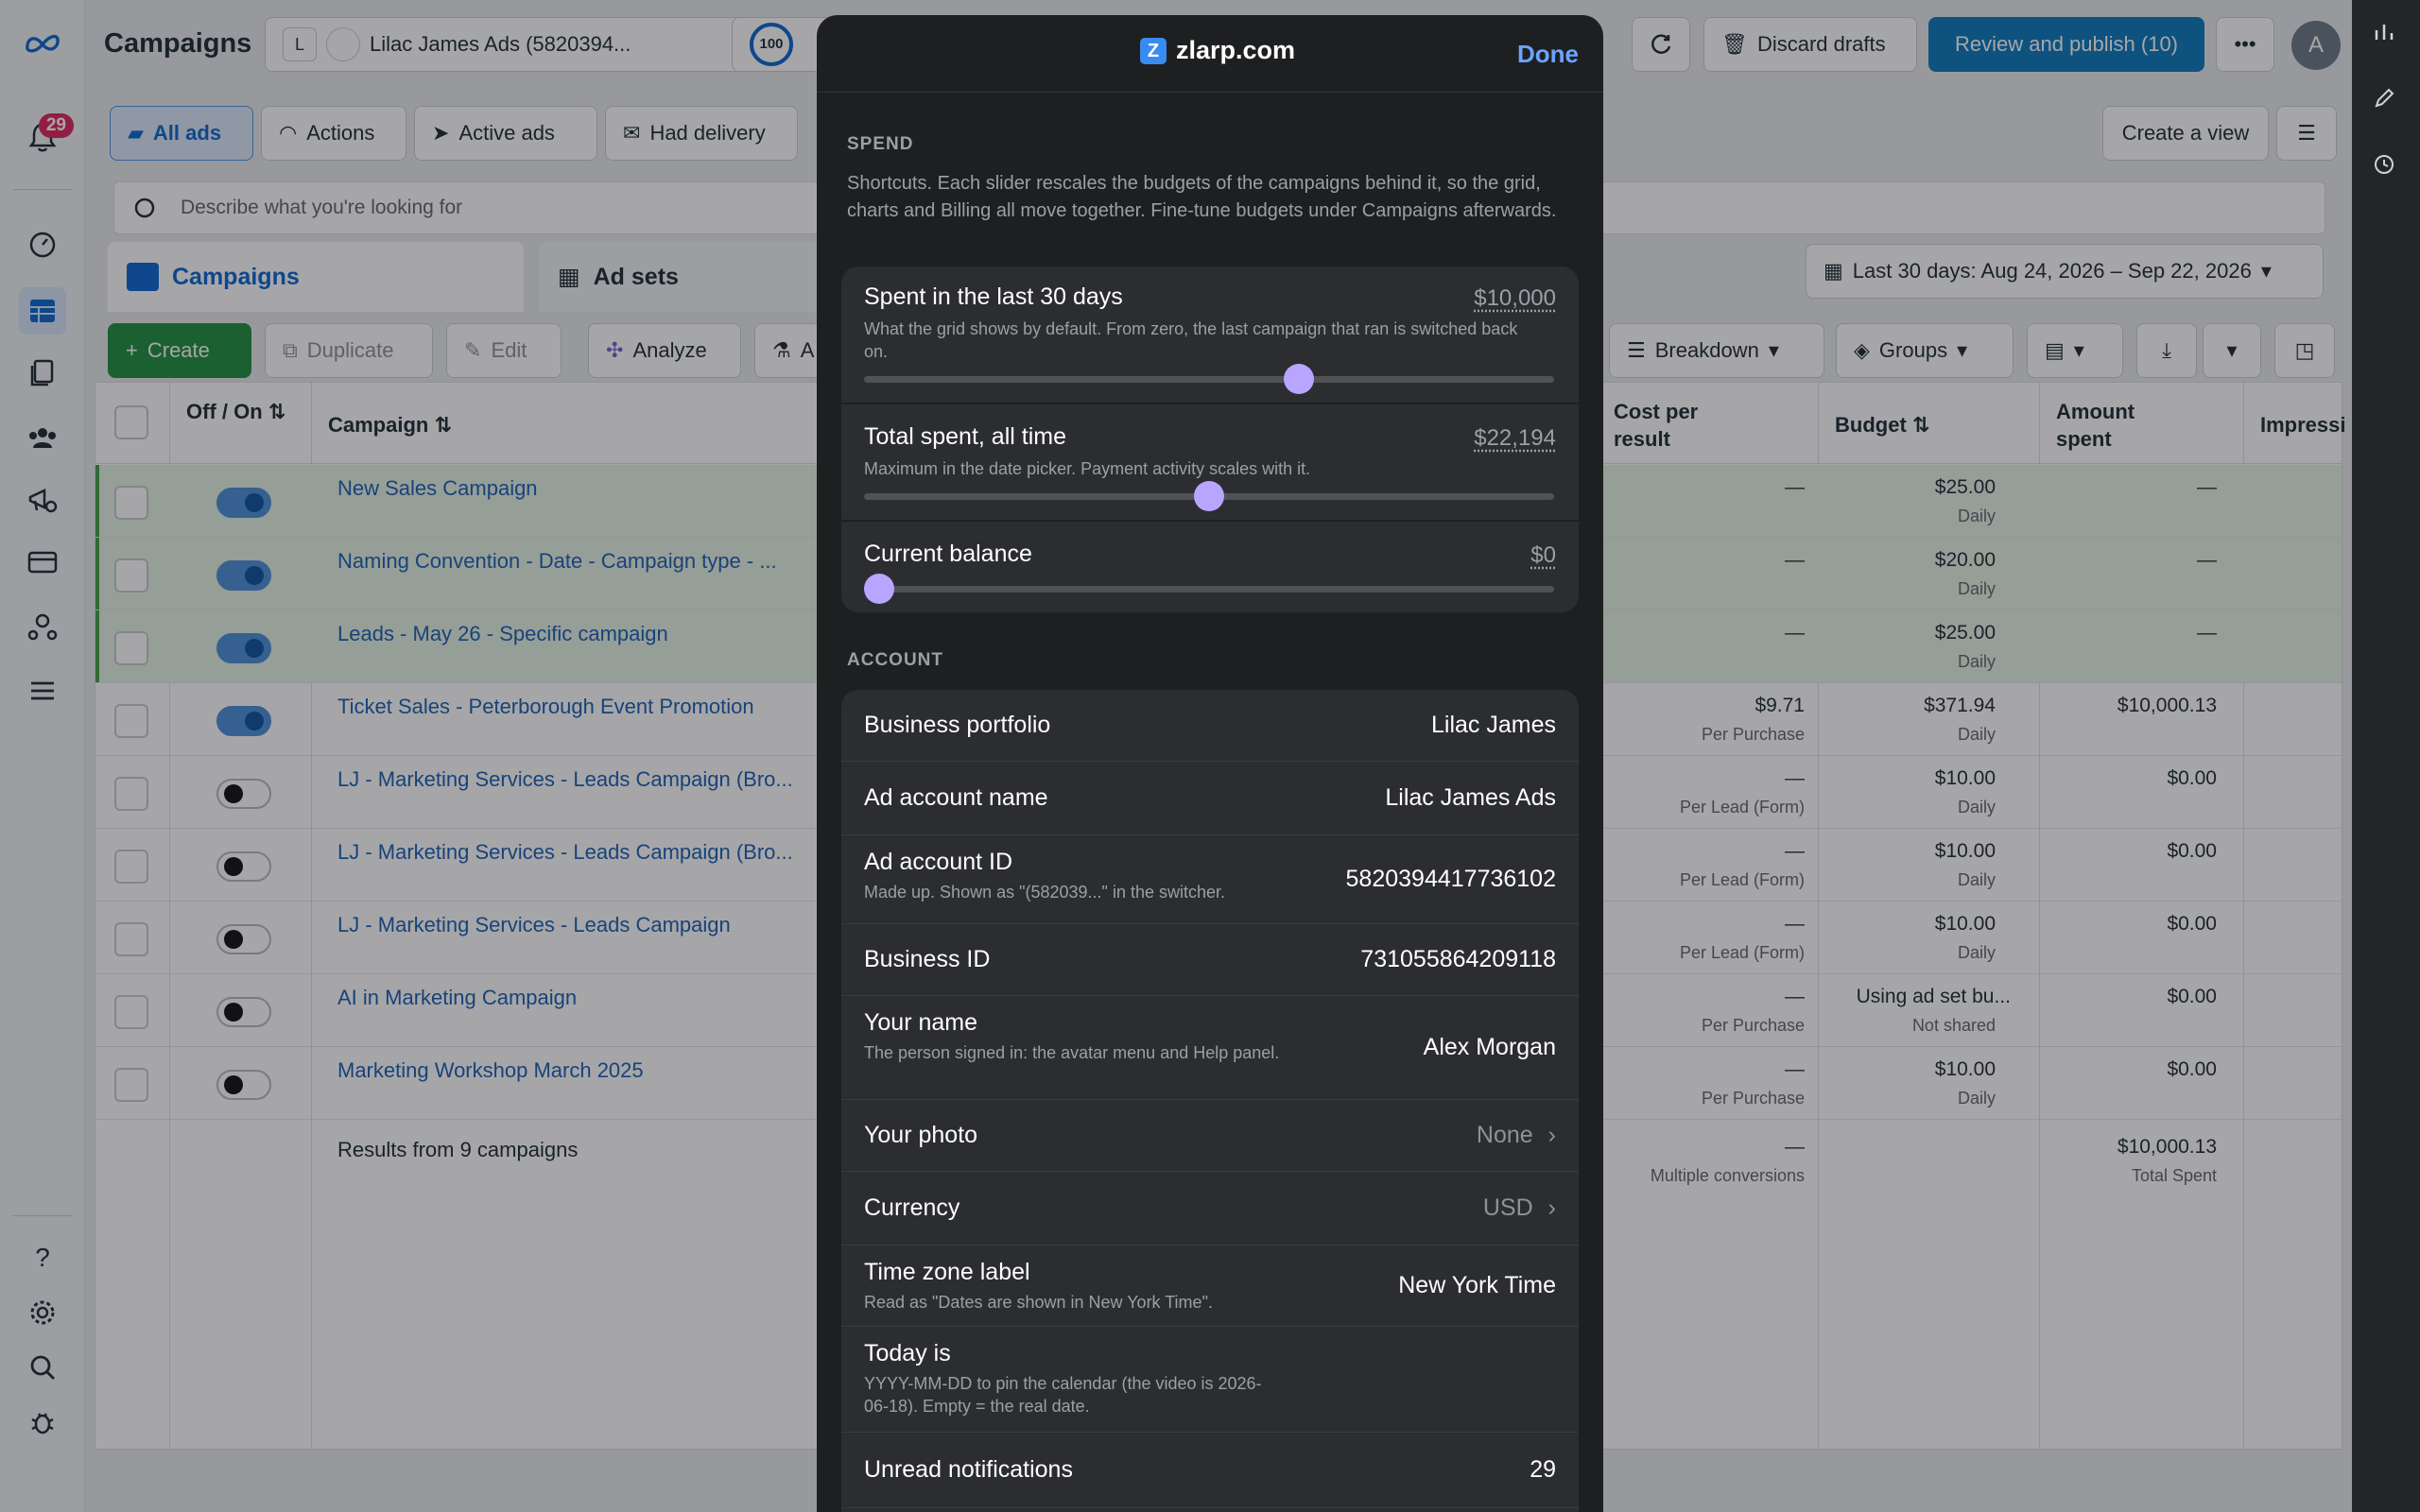  What do you see at coordinates (969, 1469) in the screenshot?
I see `account-row-label: Unread notifications` at bounding box center [969, 1469].